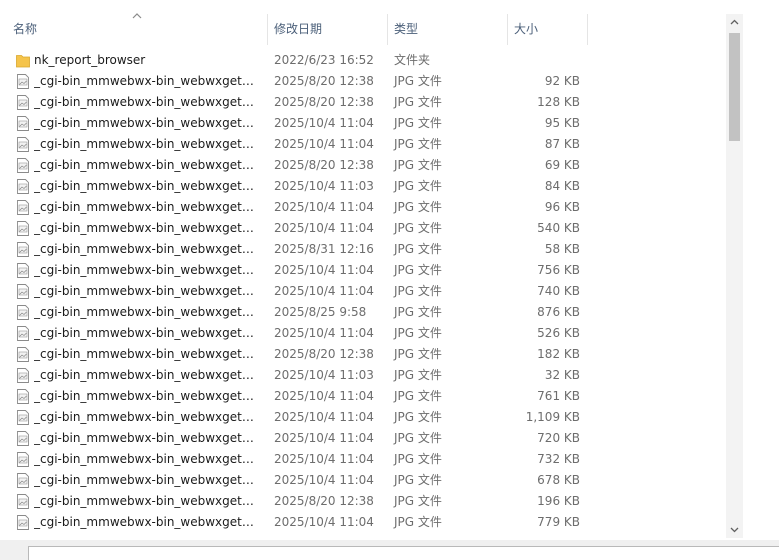  What do you see at coordinates (558, 438) in the screenshot?
I see `file-size: 720 KB` at bounding box center [558, 438].